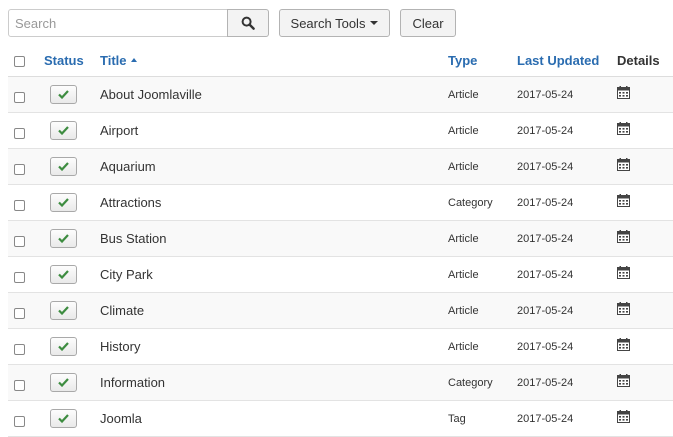 This screenshot has height=437, width=673. Describe the element at coordinates (334, 23) in the screenshot. I see `search-tools-button: Search Tools` at that location.